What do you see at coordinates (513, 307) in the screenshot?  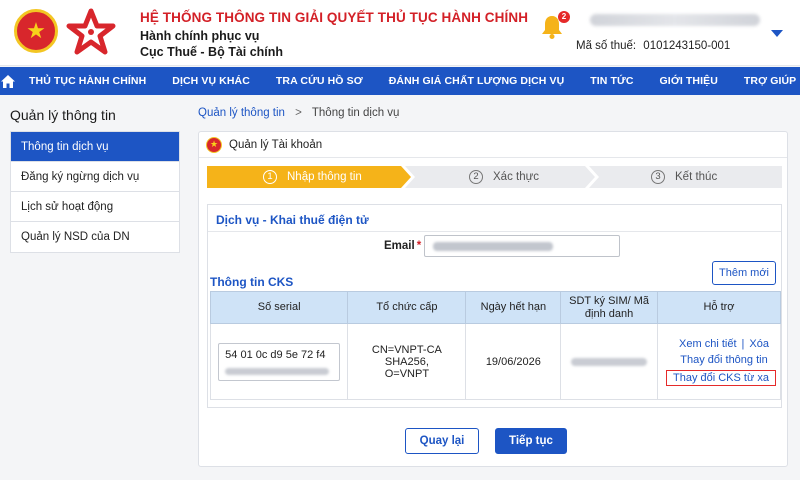 I see `col-expiry: Ngày hết hạn` at bounding box center [513, 307].